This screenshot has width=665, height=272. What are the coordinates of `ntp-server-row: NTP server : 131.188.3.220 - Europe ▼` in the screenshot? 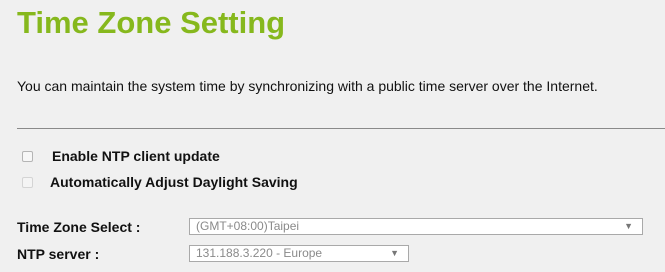 It's located at (213, 253).